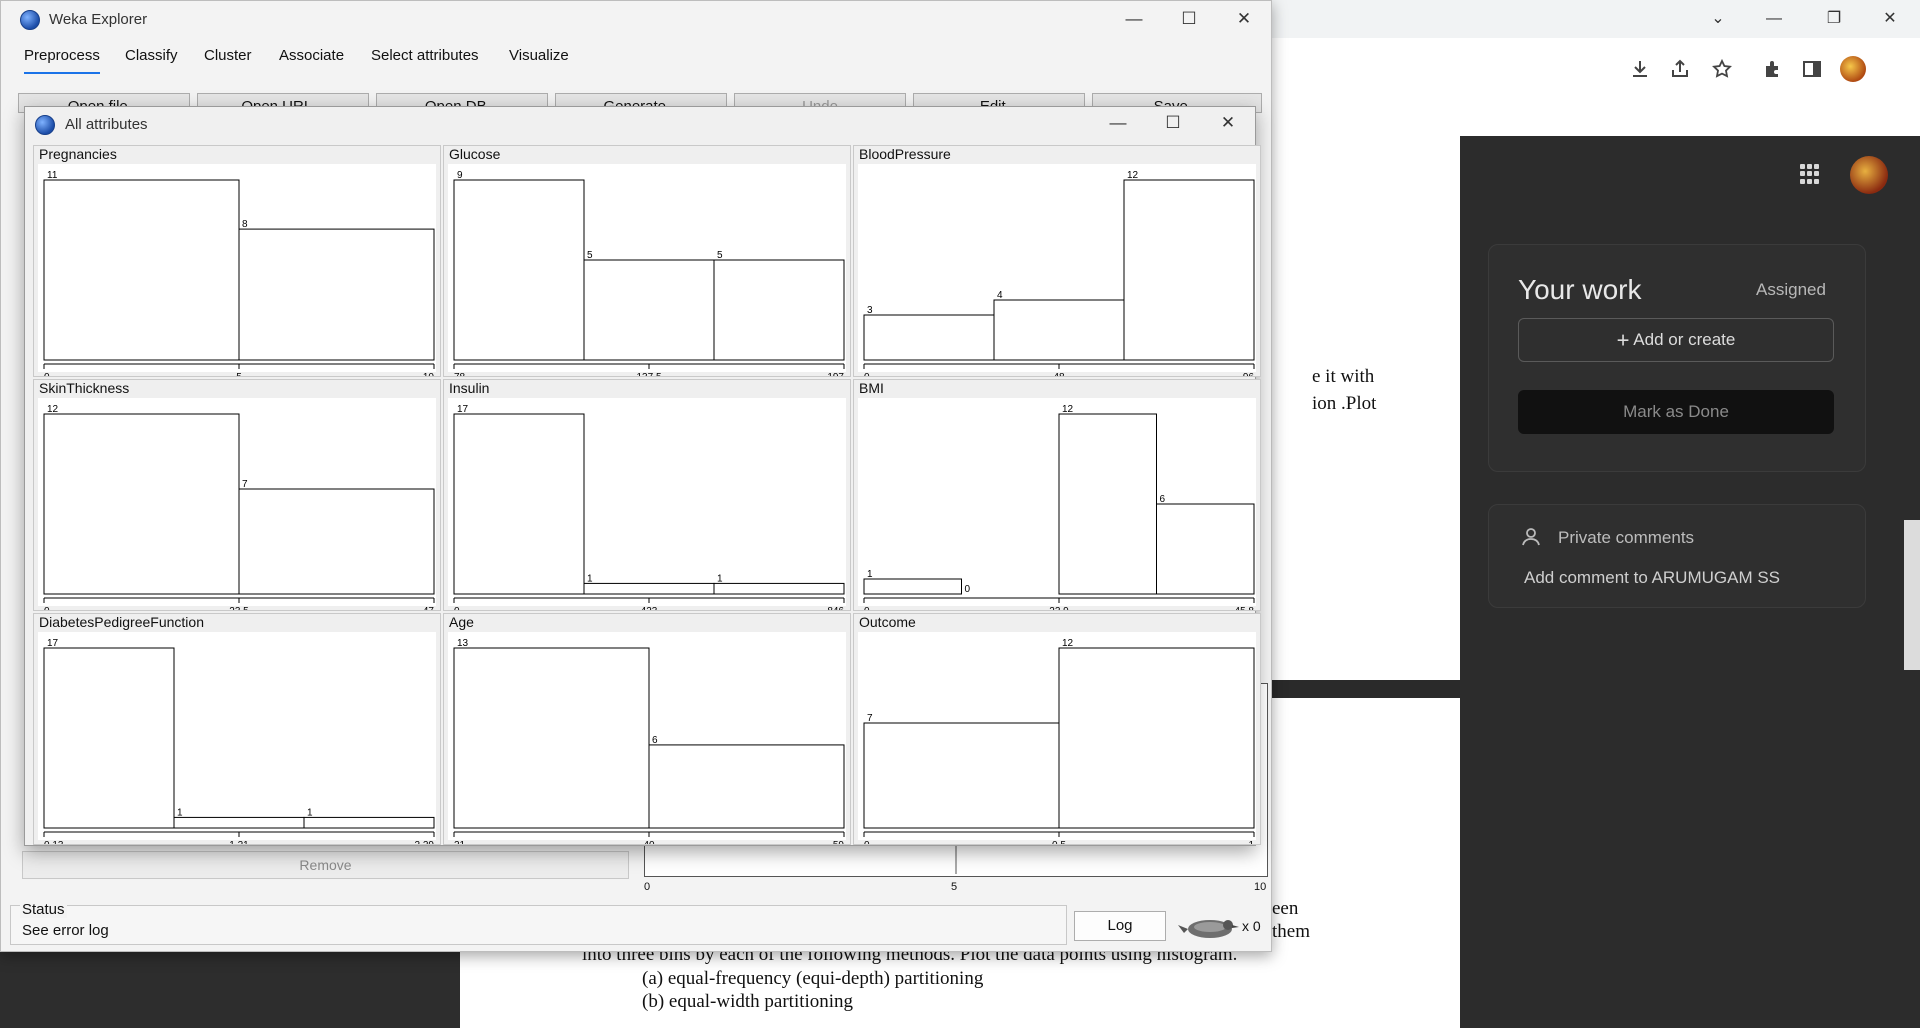  I want to click on histogram-chart: 9 5 5 78 137.5 197, so click(647, 270).